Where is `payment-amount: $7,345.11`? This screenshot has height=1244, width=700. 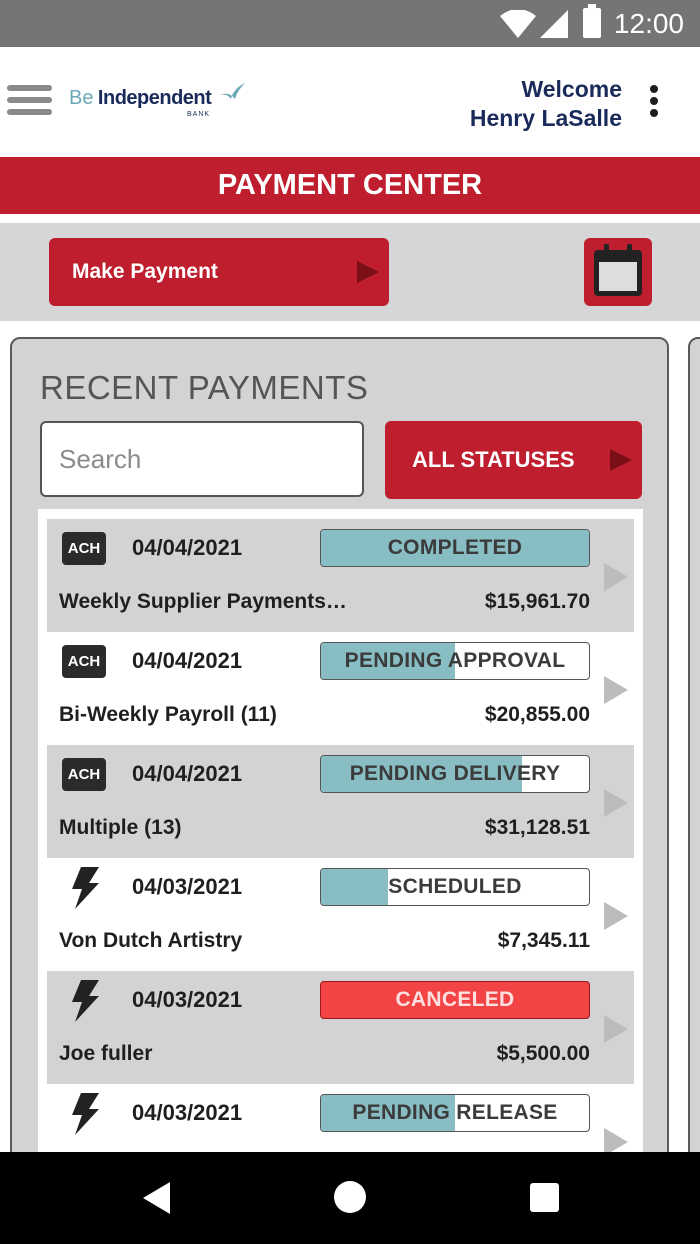 payment-amount: $7,345.11 is located at coordinates (543, 940).